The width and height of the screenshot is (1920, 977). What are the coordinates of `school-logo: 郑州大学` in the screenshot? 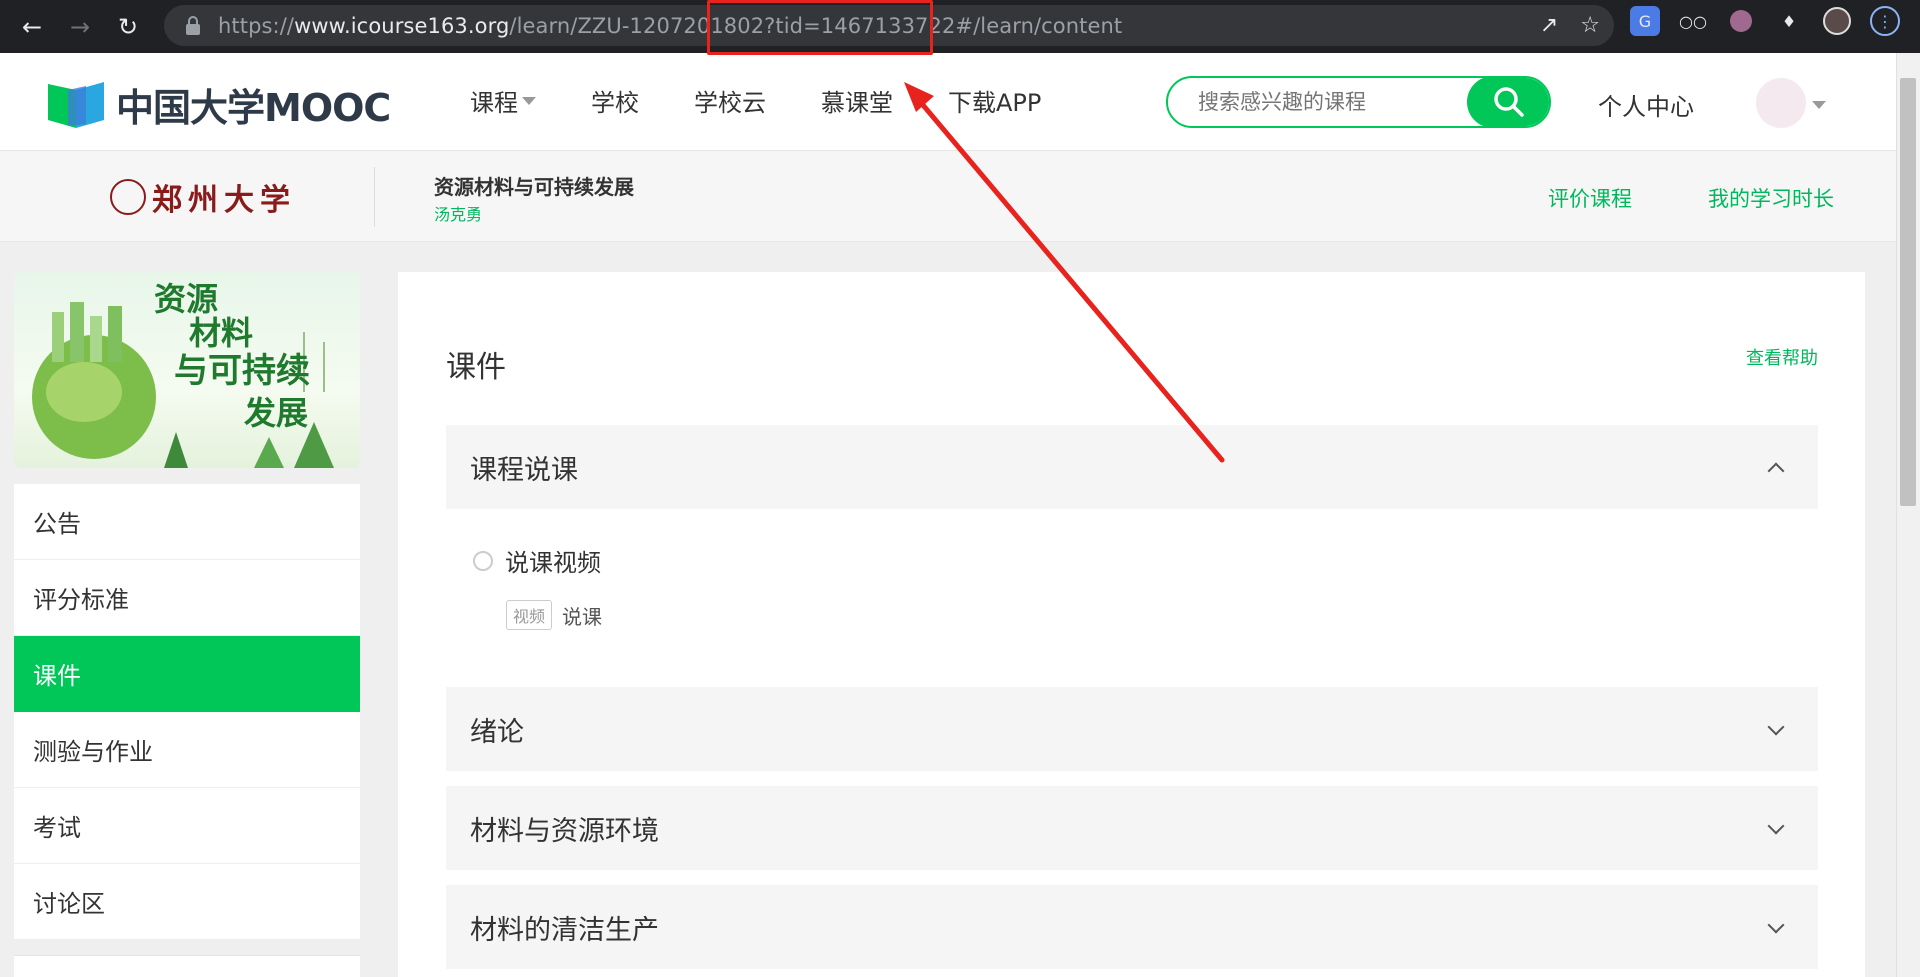 It's located at (203, 197).